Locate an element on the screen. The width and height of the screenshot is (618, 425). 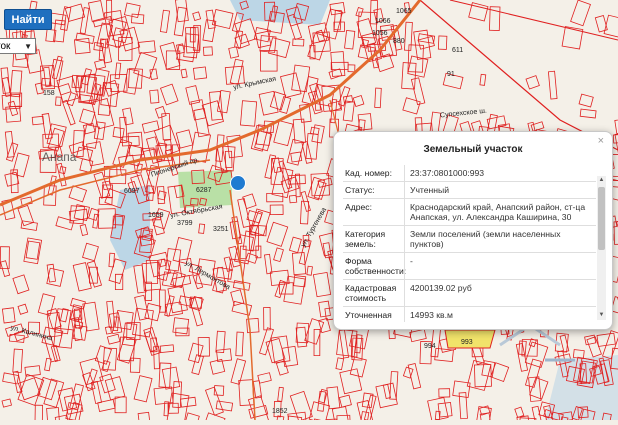
parcel-label: 158 is located at coordinates (49, 93).